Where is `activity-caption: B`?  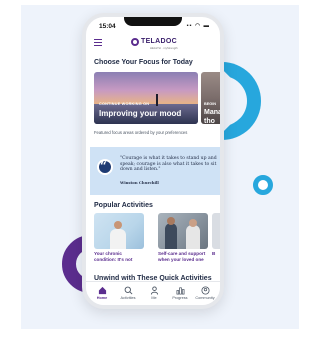 activity-caption: B is located at coordinates (214, 253).